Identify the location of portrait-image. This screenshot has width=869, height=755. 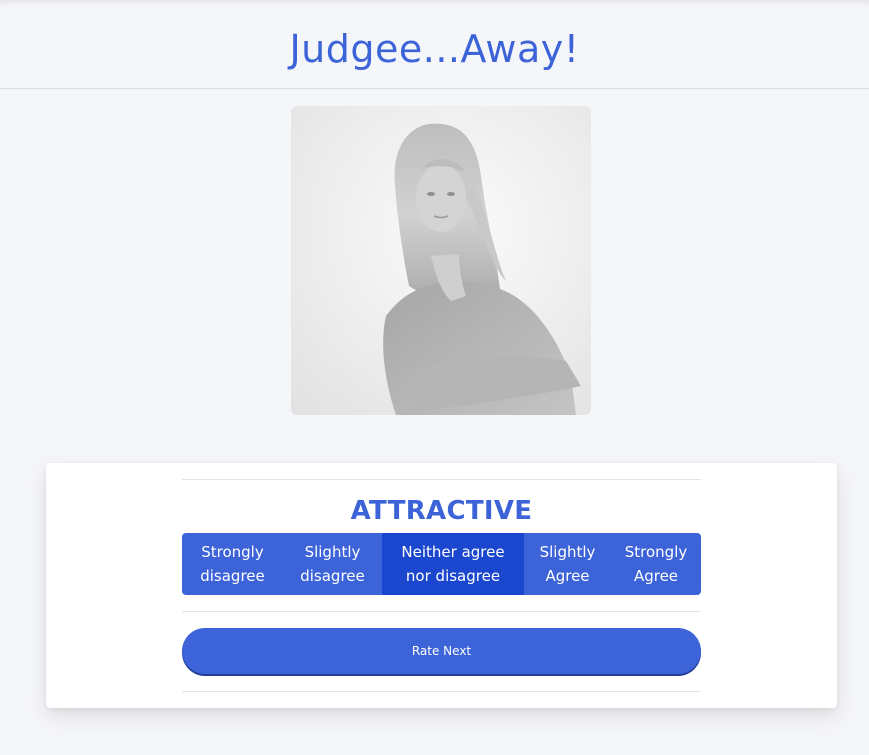
(441, 260).